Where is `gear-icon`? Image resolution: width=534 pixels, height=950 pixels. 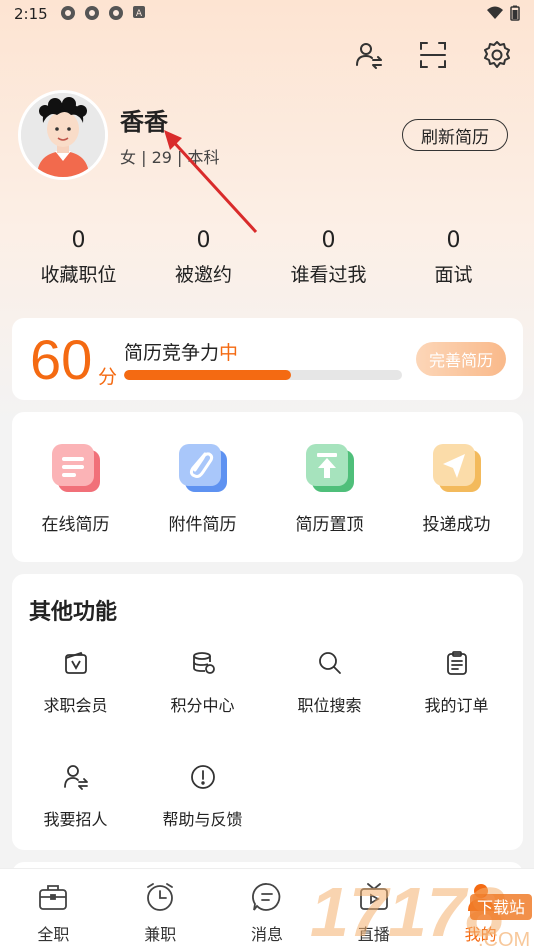 gear-icon is located at coordinates (497, 54).